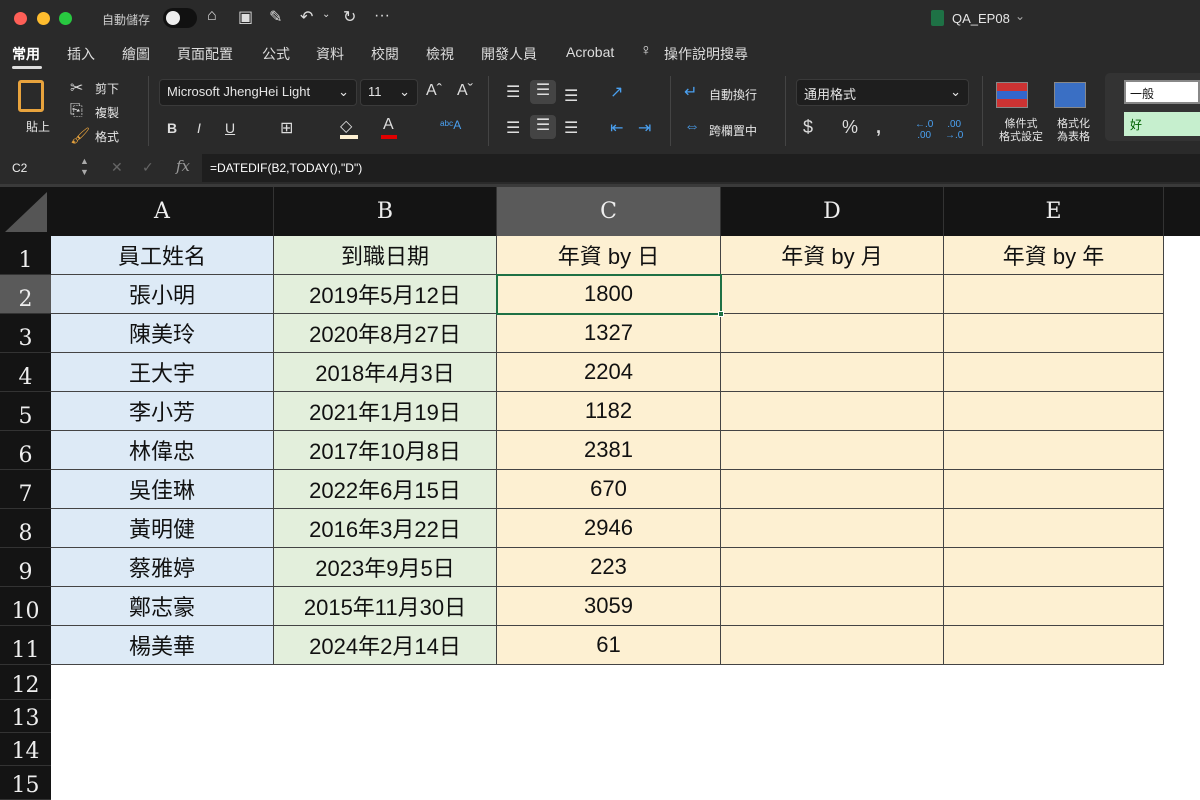 The height and width of the screenshot is (800, 1200). Describe the element at coordinates (136, 54) in the screenshot. I see `tab-draw: 繪圖` at that location.